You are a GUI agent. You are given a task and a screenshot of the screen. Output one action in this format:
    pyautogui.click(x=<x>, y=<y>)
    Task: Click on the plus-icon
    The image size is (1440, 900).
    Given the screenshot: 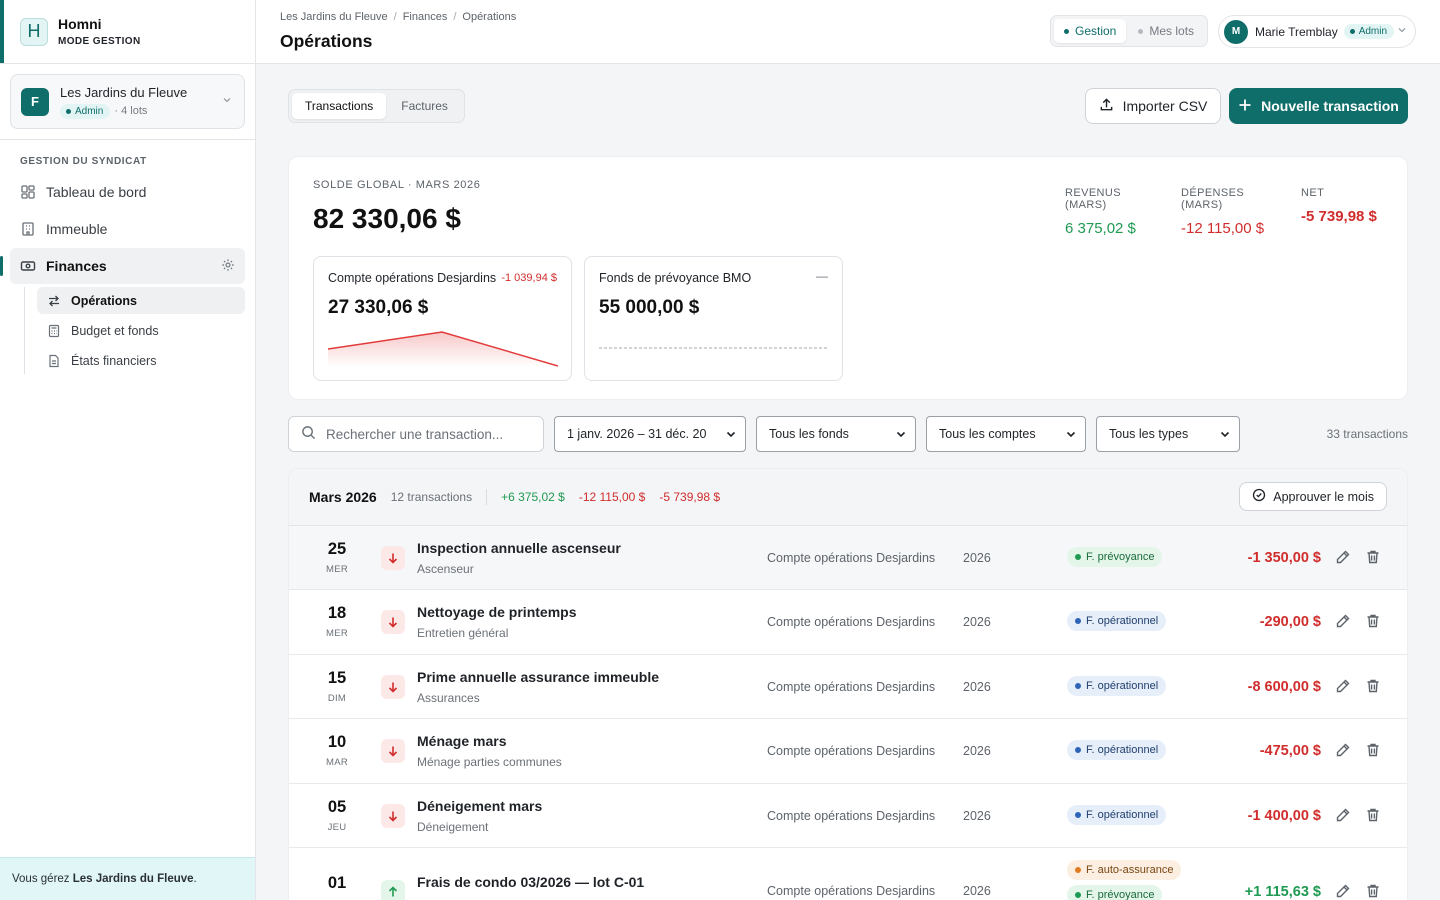 What is the action you would take?
    pyautogui.click(x=1245, y=106)
    